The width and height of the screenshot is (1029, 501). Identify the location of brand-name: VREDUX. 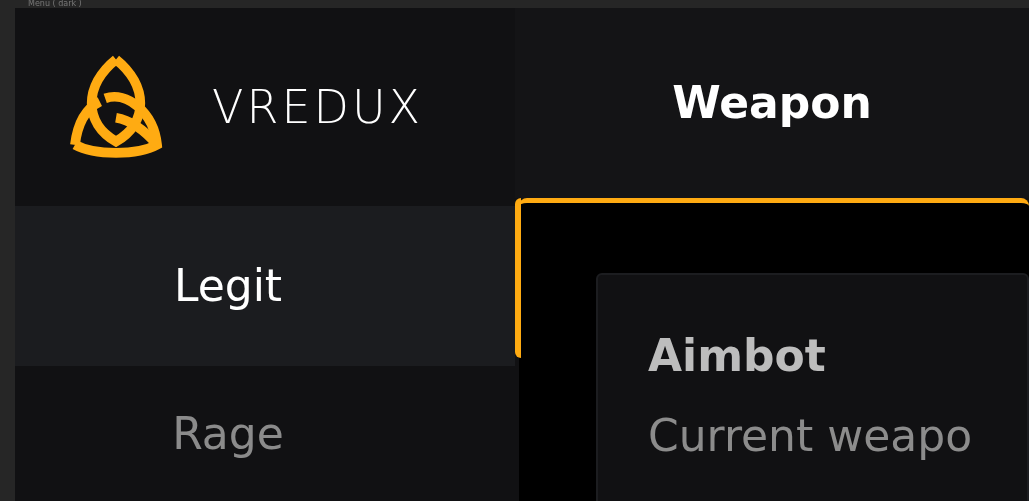
(318, 107).